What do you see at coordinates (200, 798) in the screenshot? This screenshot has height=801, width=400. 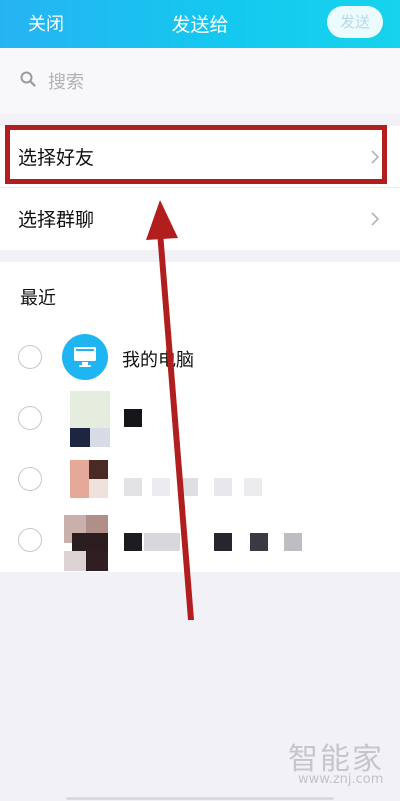 I see `home-indicator` at bounding box center [200, 798].